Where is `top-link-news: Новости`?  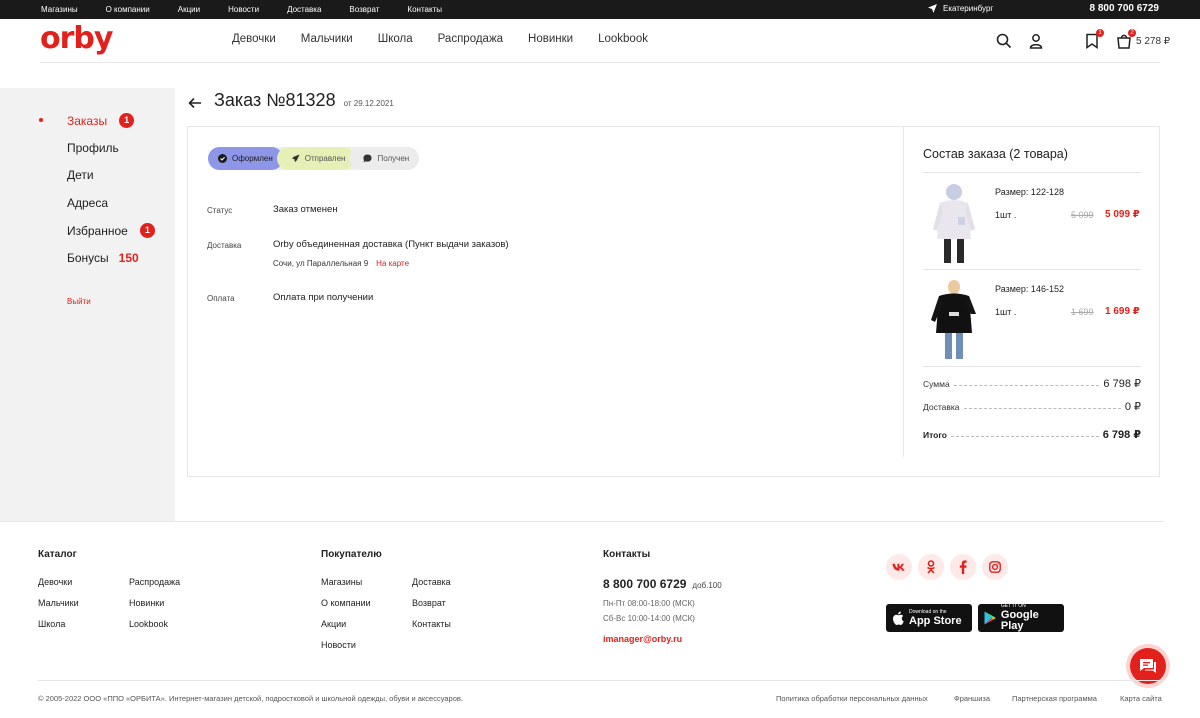
top-link-news: Новости is located at coordinates (243, 9).